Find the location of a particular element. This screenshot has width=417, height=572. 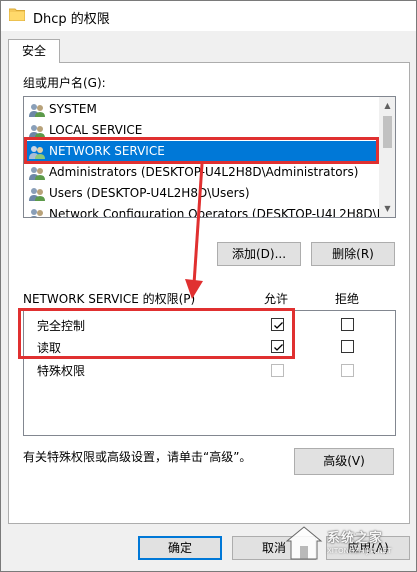

read-allow-checkbox is located at coordinates (277, 346).